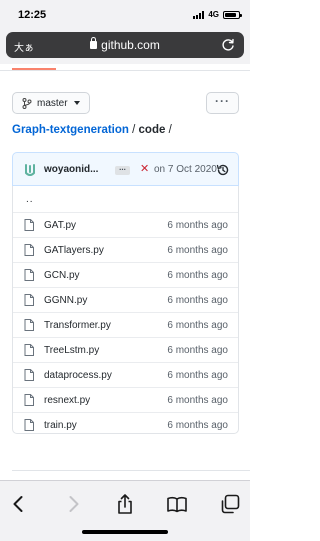  I want to click on branch-selector-button: master, so click(51, 103).